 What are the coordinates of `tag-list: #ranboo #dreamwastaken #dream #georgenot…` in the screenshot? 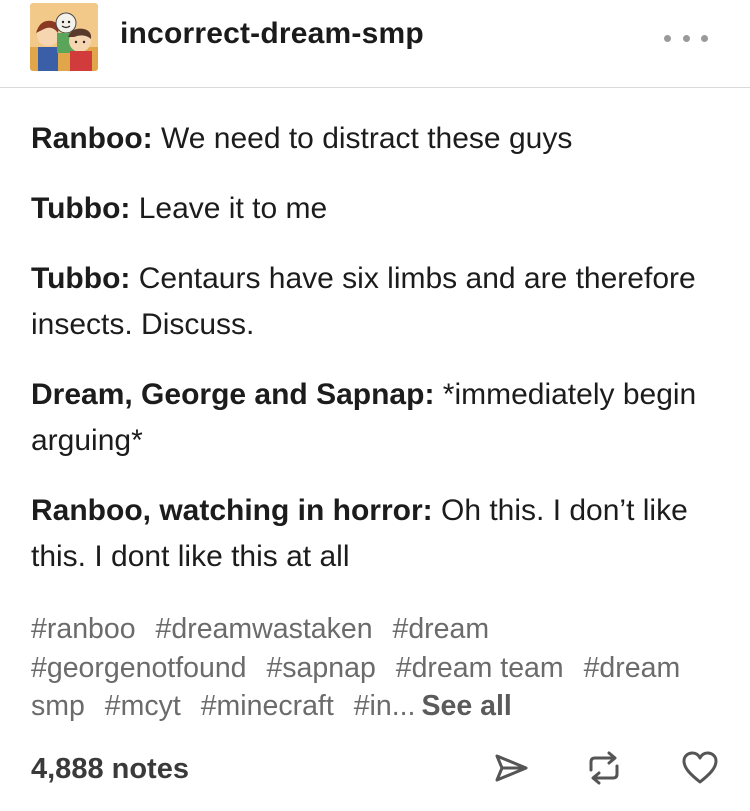 It's located at (376, 668).